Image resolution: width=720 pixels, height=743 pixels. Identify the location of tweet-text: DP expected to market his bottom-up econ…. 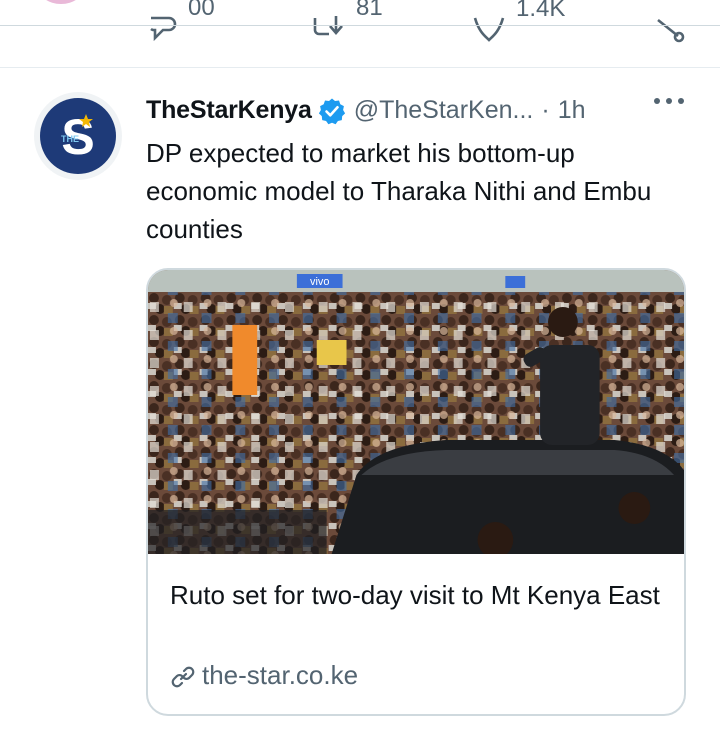
(399, 191).